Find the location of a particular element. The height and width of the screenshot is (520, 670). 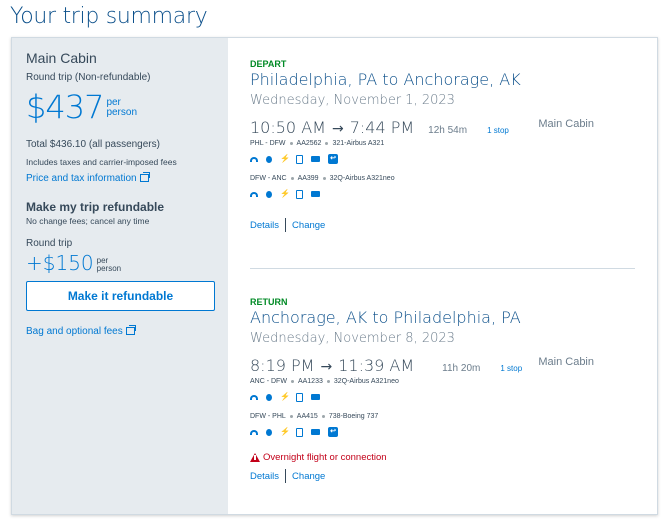

return-segment-2: DFW - PHL AA415 738-Boeing 737 is located at coordinates (442, 416).